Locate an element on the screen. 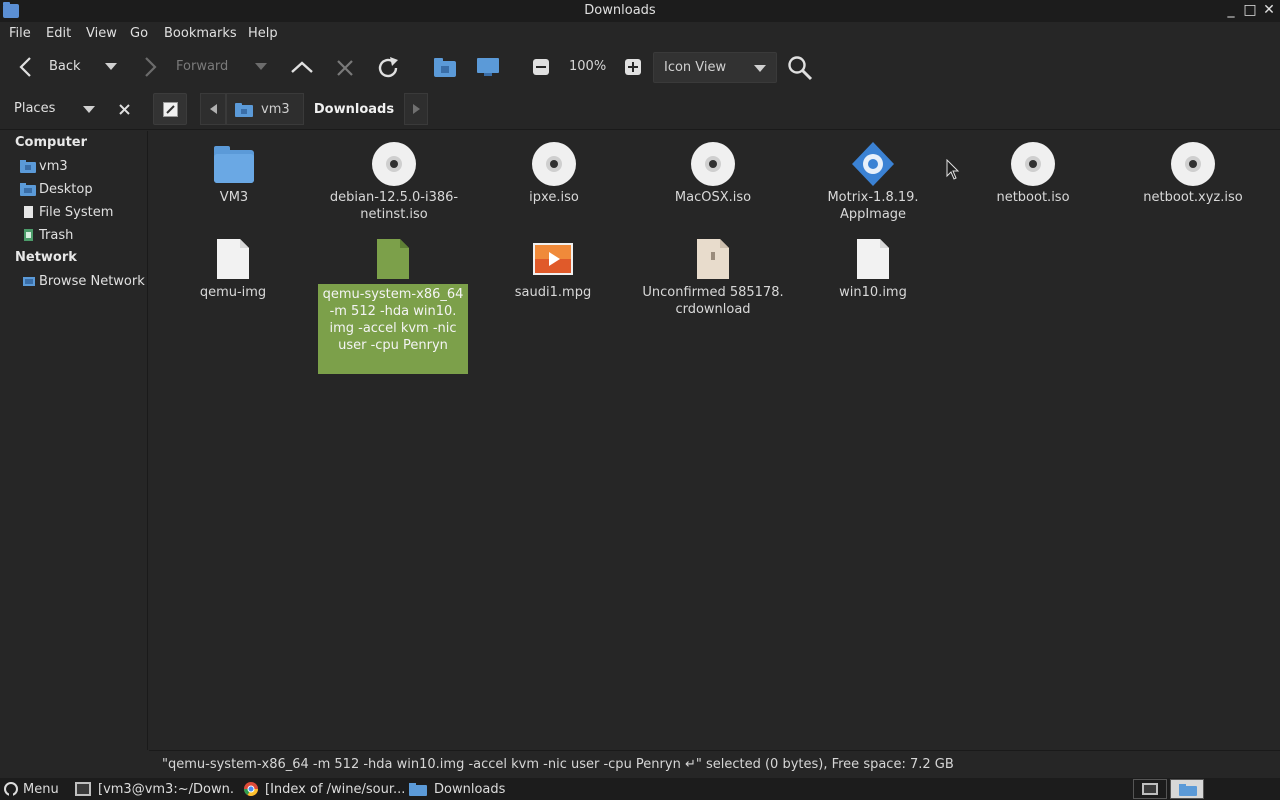 The height and width of the screenshot is (800, 1280). file-name: netboot.xyz.iso is located at coordinates (1193, 197).